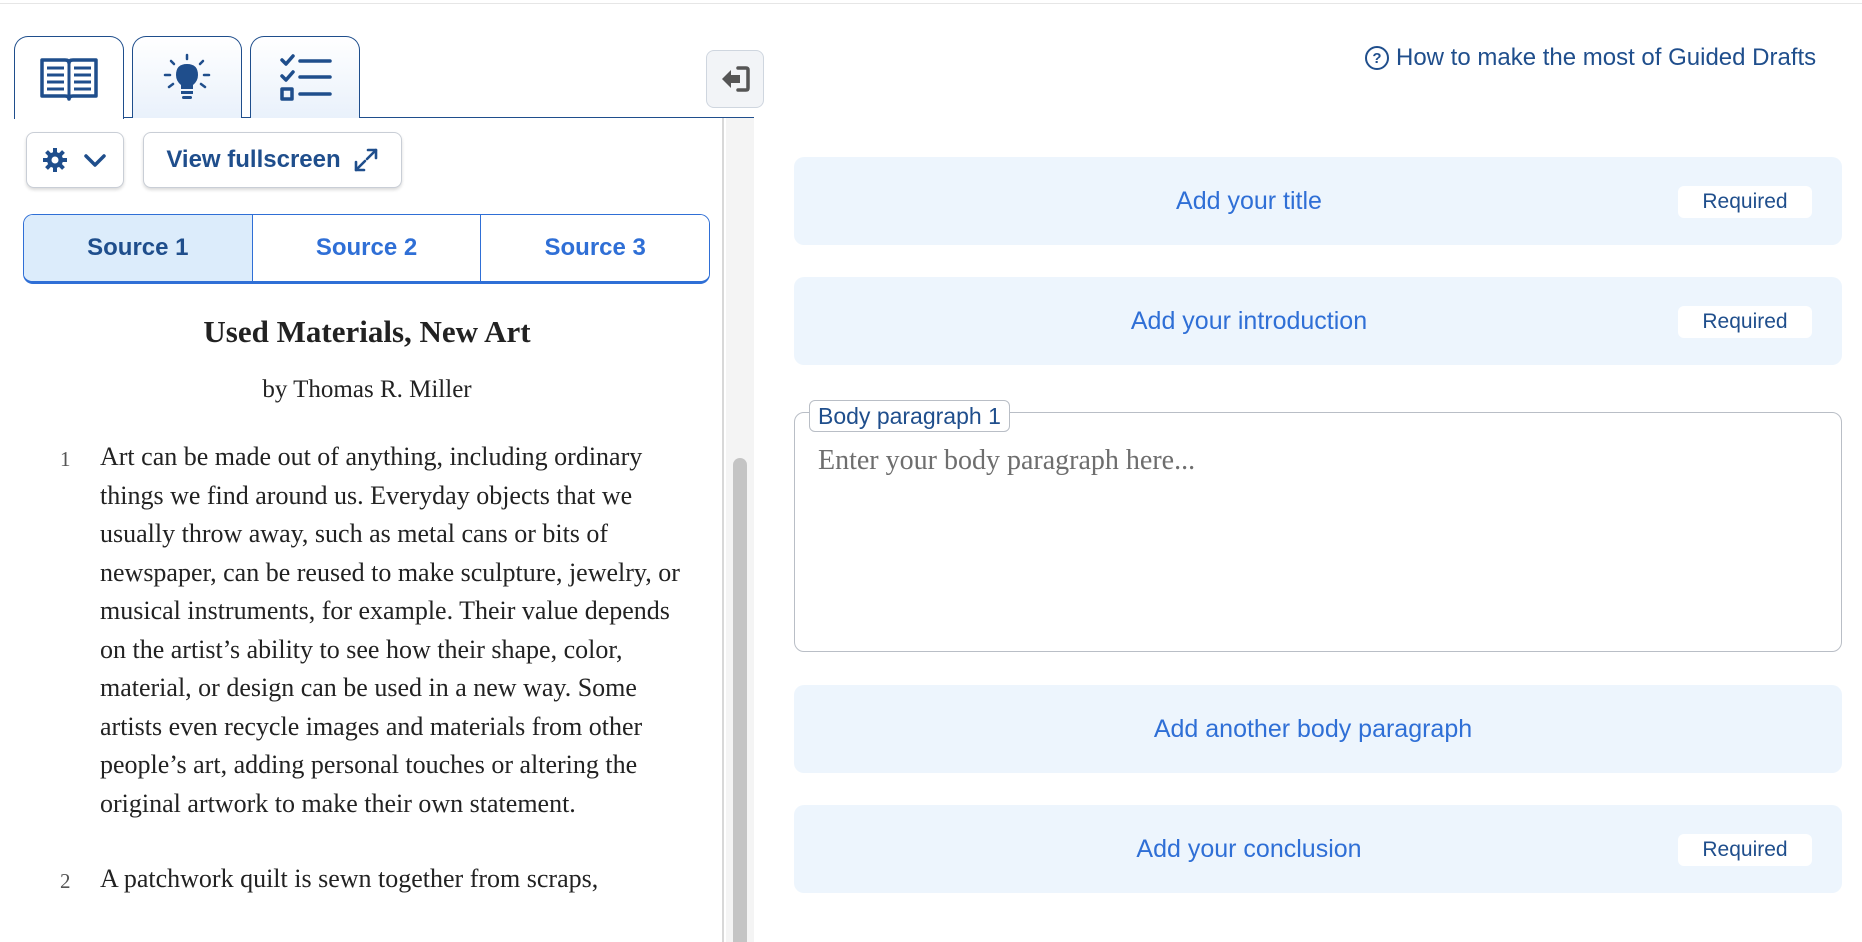 Image resolution: width=1862 pixels, height=942 pixels. I want to click on article-title: Used Materials, New Art, so click(367, 331).